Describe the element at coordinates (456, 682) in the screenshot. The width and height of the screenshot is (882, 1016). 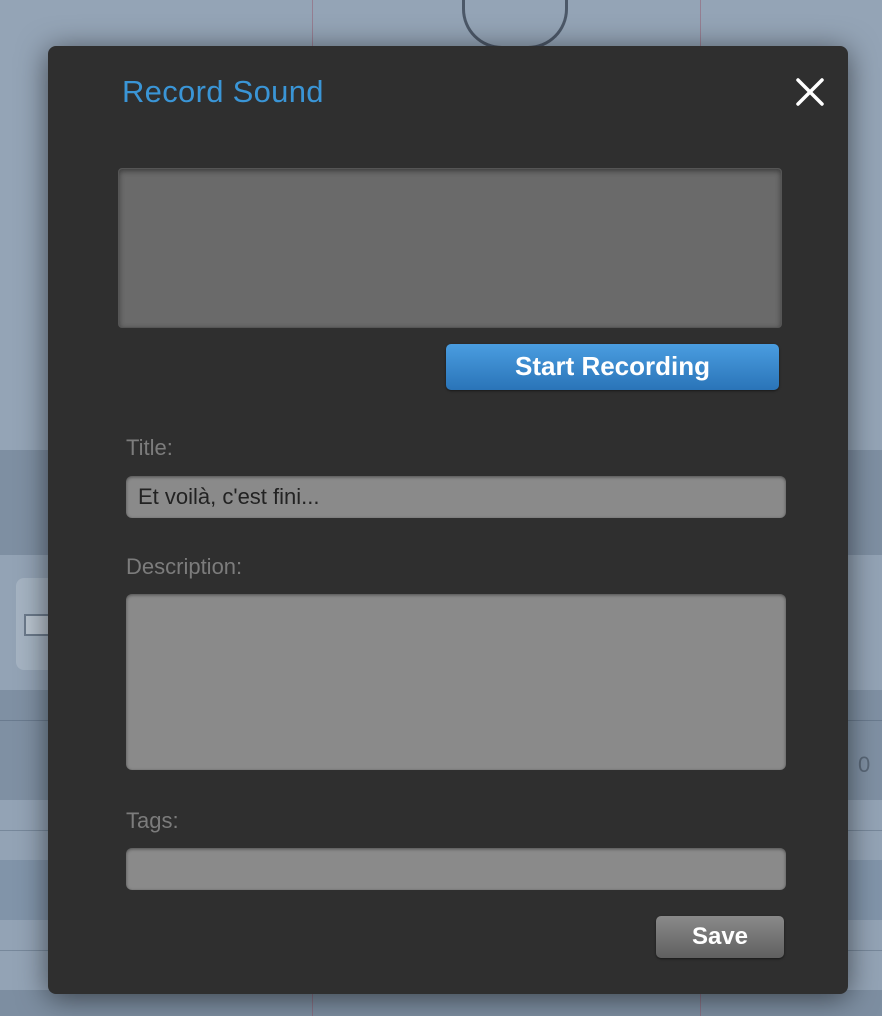
I see `description-input` at that location.